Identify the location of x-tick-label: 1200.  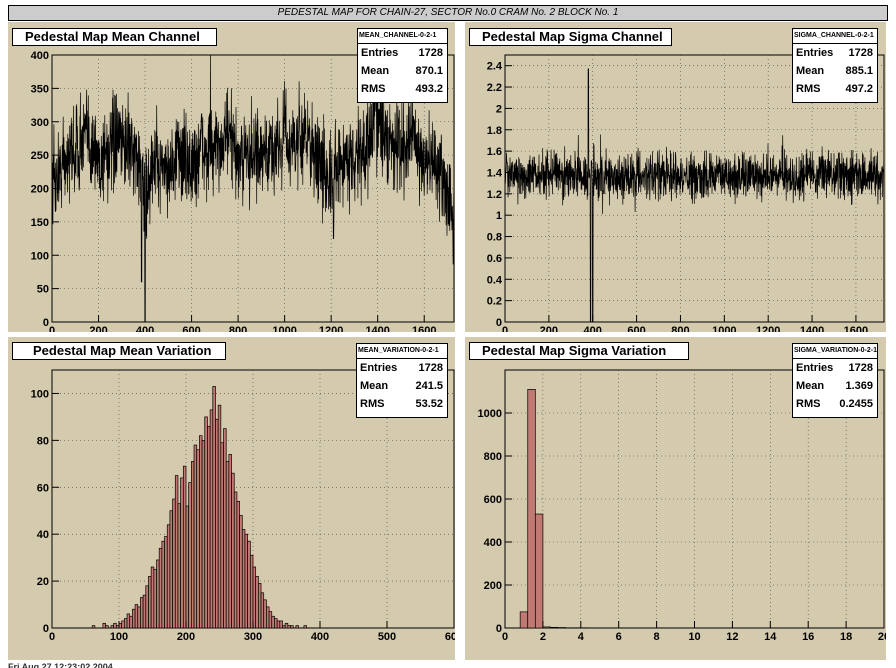
(331, 328).